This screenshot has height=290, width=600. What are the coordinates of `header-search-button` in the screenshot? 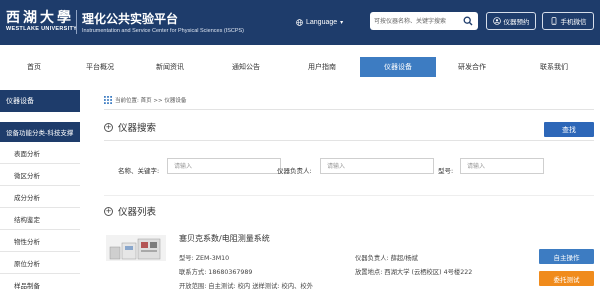 It's located at (468, 21).